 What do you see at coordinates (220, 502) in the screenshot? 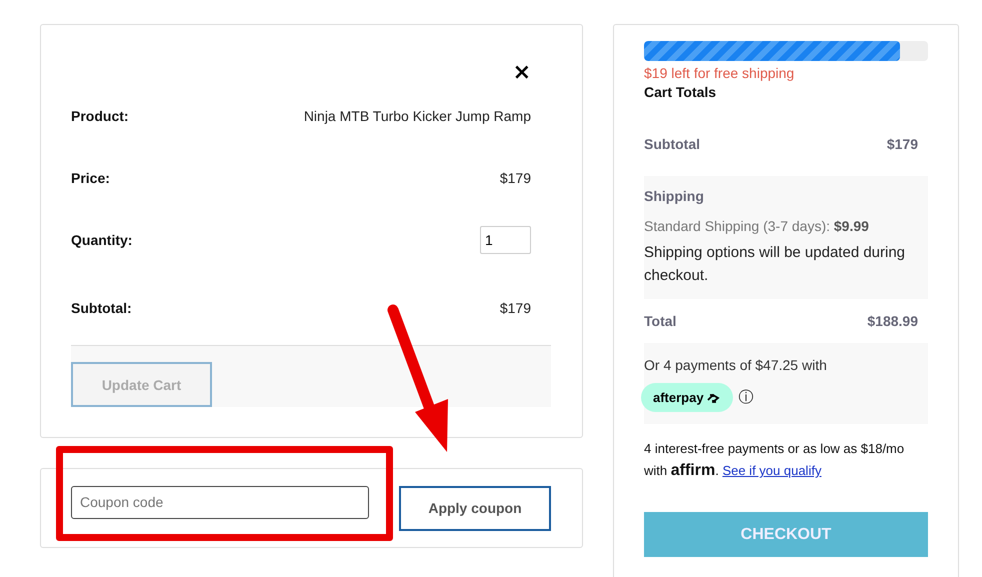
I see `coupon-field: Coupon code` at bounding box center [220, 502].